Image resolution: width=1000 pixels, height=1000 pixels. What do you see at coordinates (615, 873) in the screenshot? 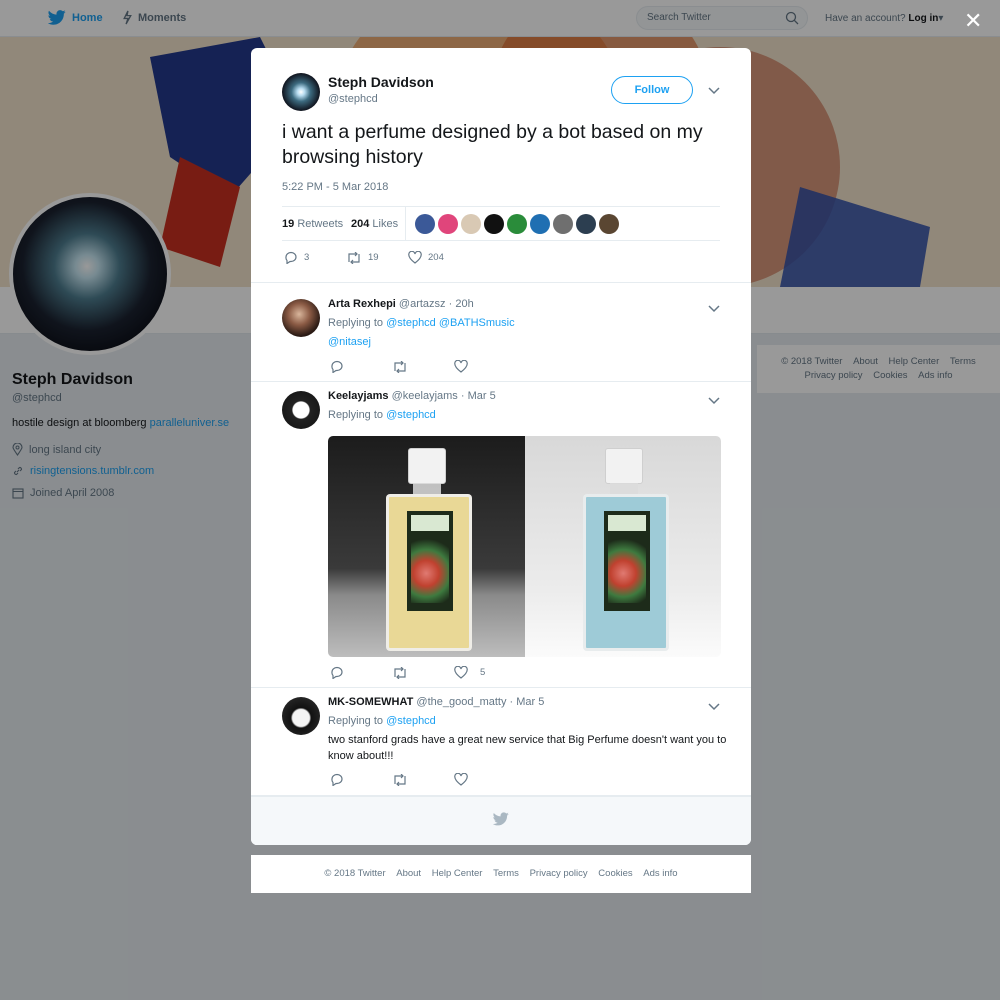
I see `footer-cookies: Cookies` at bounding box center [615, 873].